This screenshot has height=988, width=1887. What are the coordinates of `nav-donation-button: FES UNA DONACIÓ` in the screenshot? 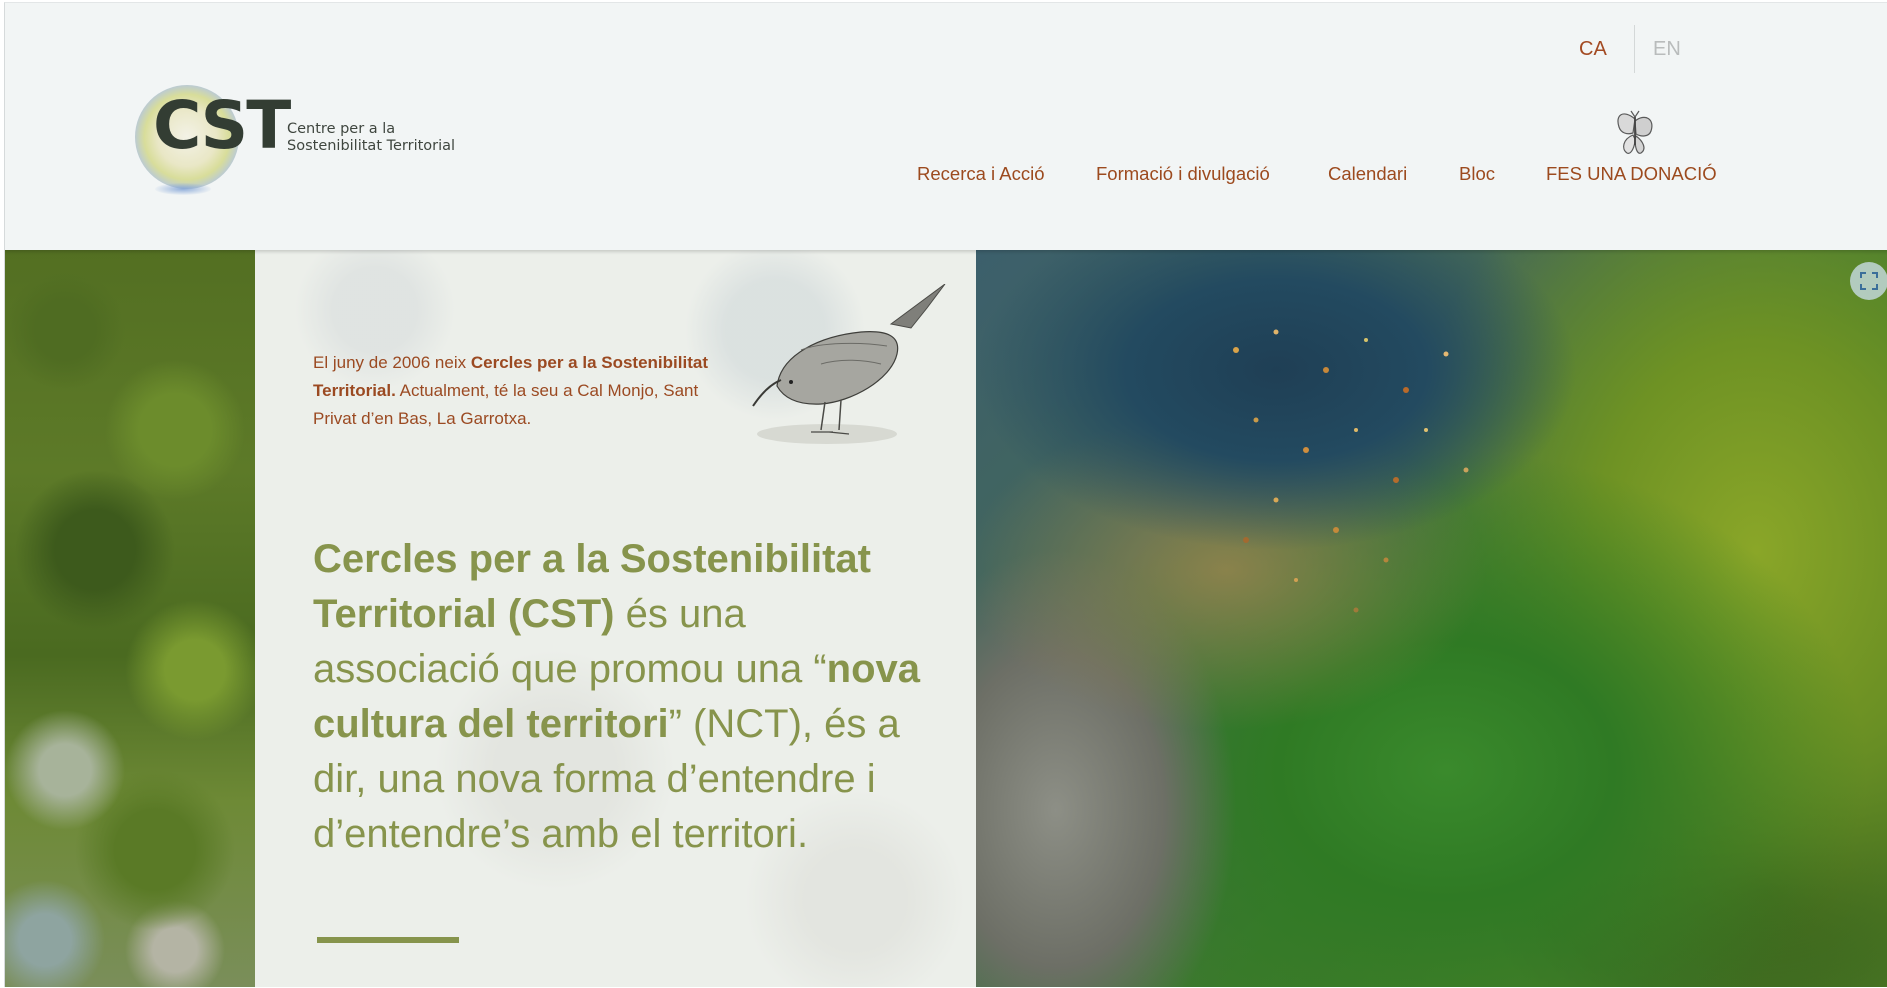 It's located at (1631, 176).